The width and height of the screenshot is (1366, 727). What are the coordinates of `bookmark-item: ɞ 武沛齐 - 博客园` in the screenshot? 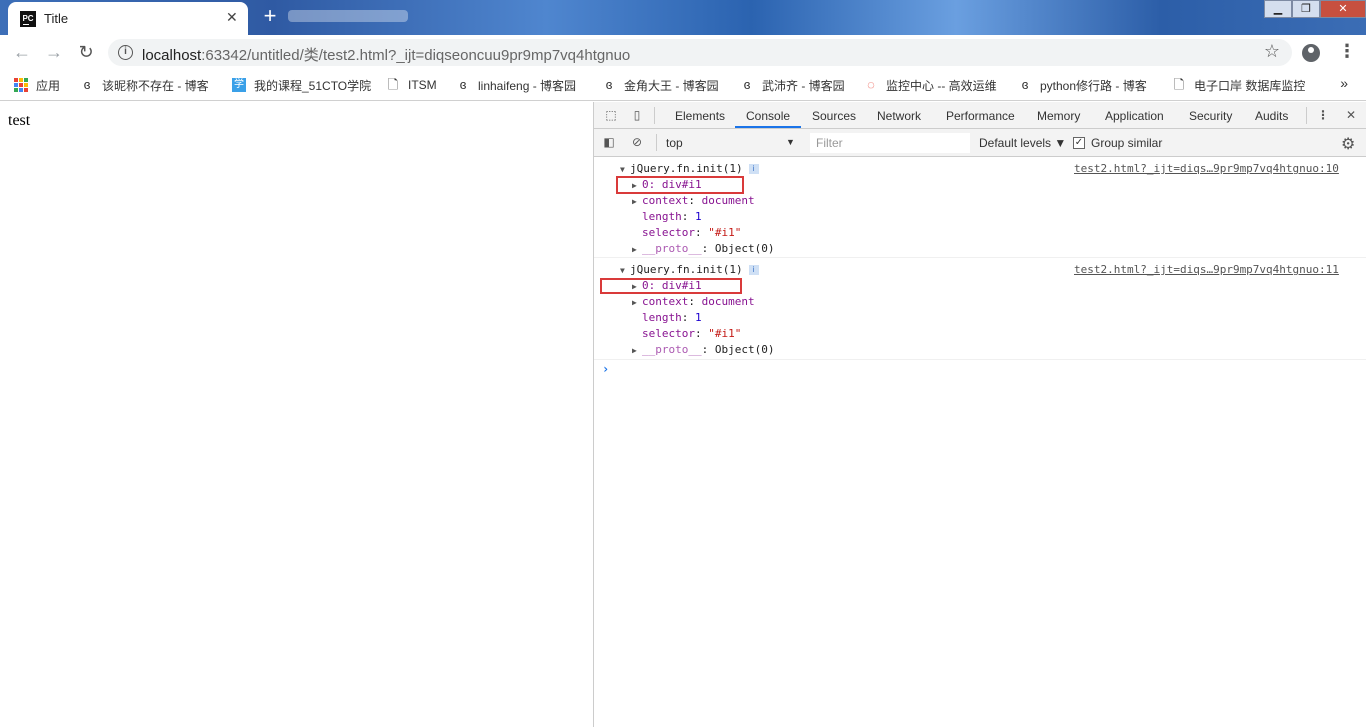 It's located at (792, 85).